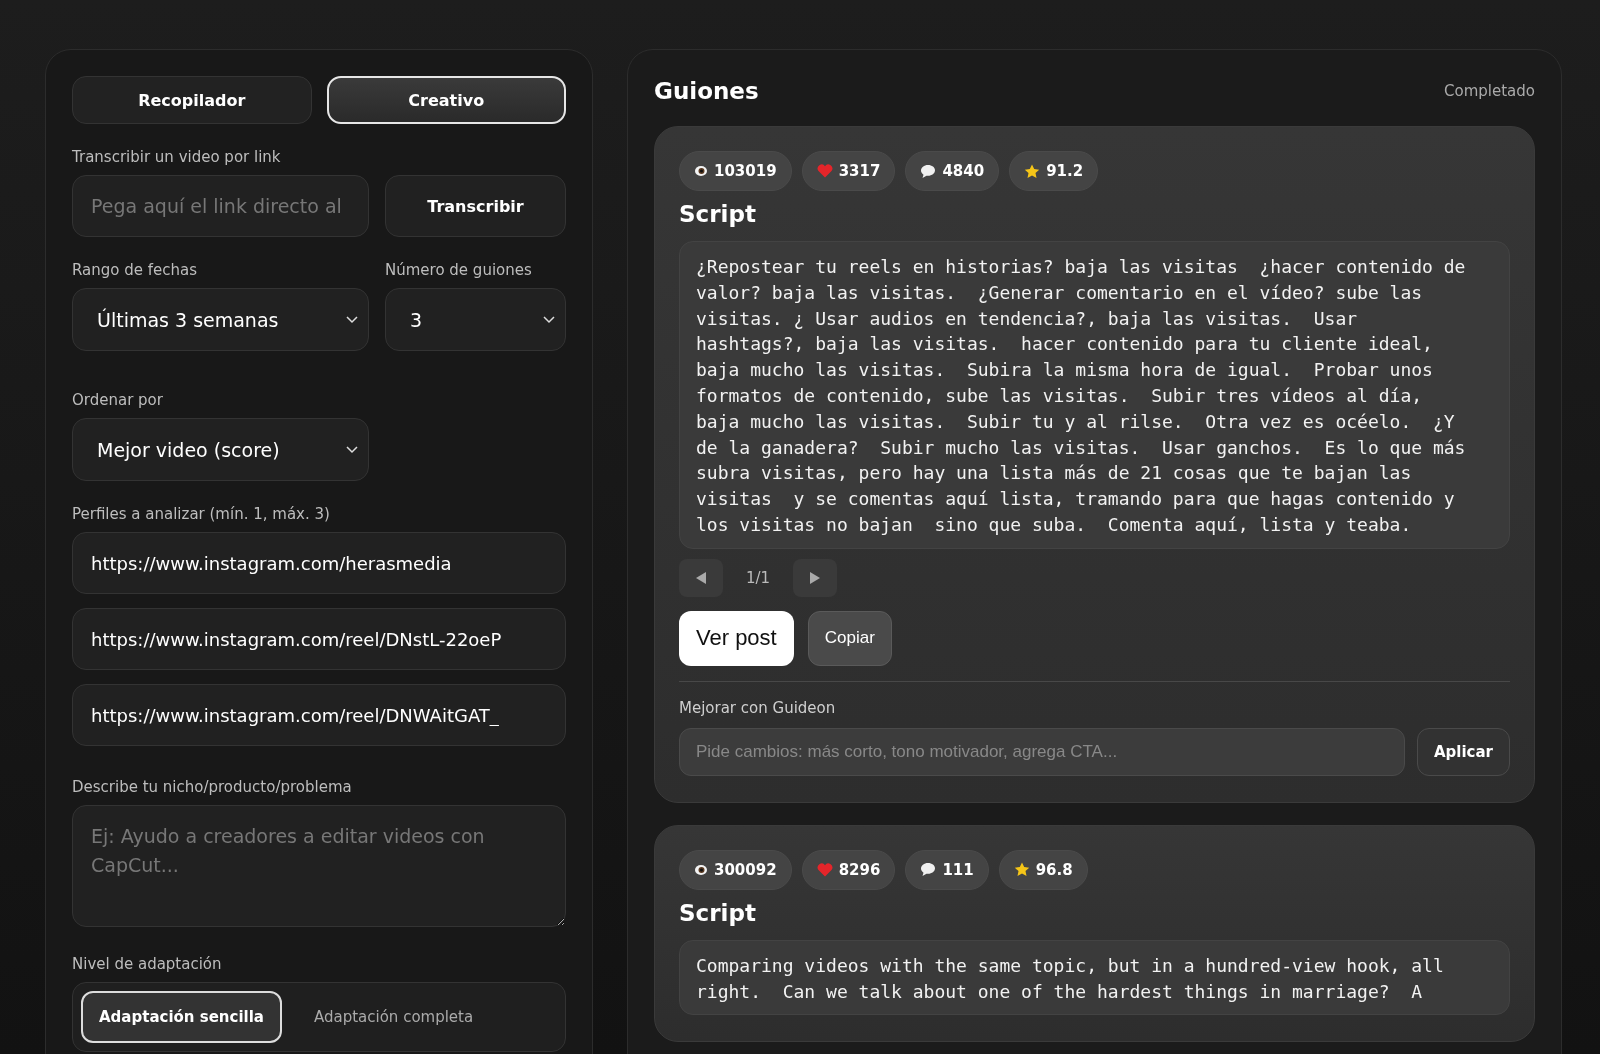 The image size is (1600, 1054). I want to click on profile-url-field: https://www.instagram.com/reel/DNstL-22oeP, so click(319, 639).